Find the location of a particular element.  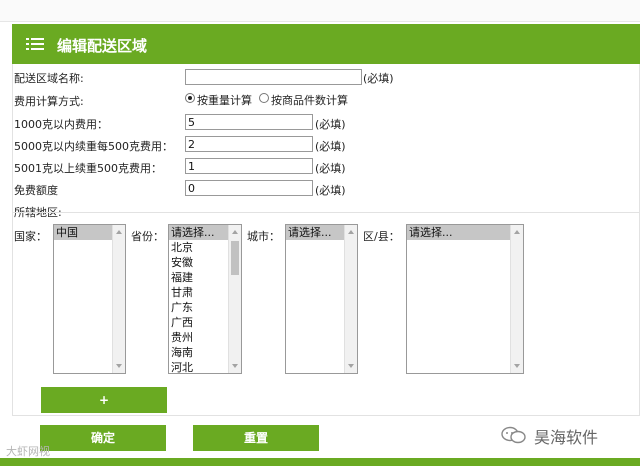

province-listbox: 请选择... 北京 安徽 福建 甘肃 广东 广西 贵州 海南 河北 is located at coordinates (205, 299).